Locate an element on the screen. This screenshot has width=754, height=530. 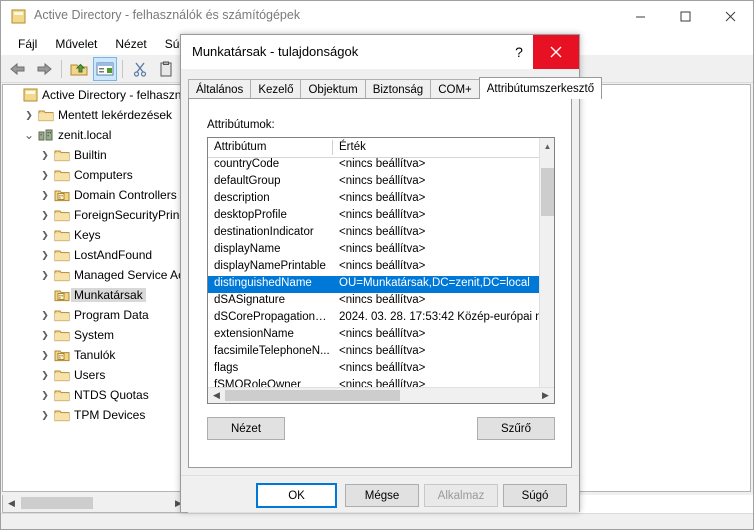
table-row: desktopProfile <nincs beállítva> is located at coordinates (373, 216).